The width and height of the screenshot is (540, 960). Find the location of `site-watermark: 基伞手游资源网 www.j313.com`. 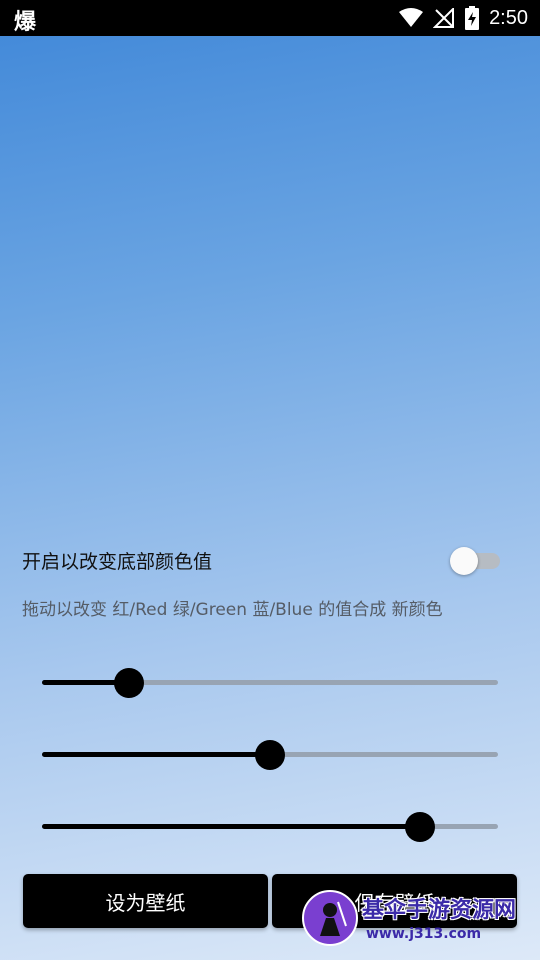

site-watermark: 基伞手游资源网 www.j313.com is located at coordinates (421, 918).